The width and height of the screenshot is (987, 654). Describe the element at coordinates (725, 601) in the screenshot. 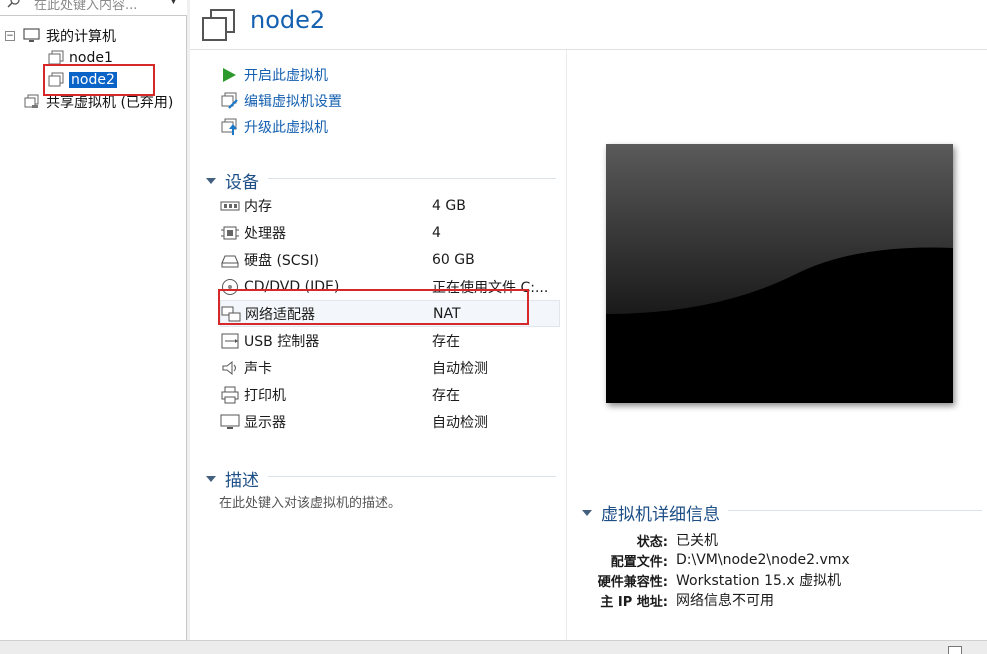

I see `detail-value: 网络信息不可用` at that location.